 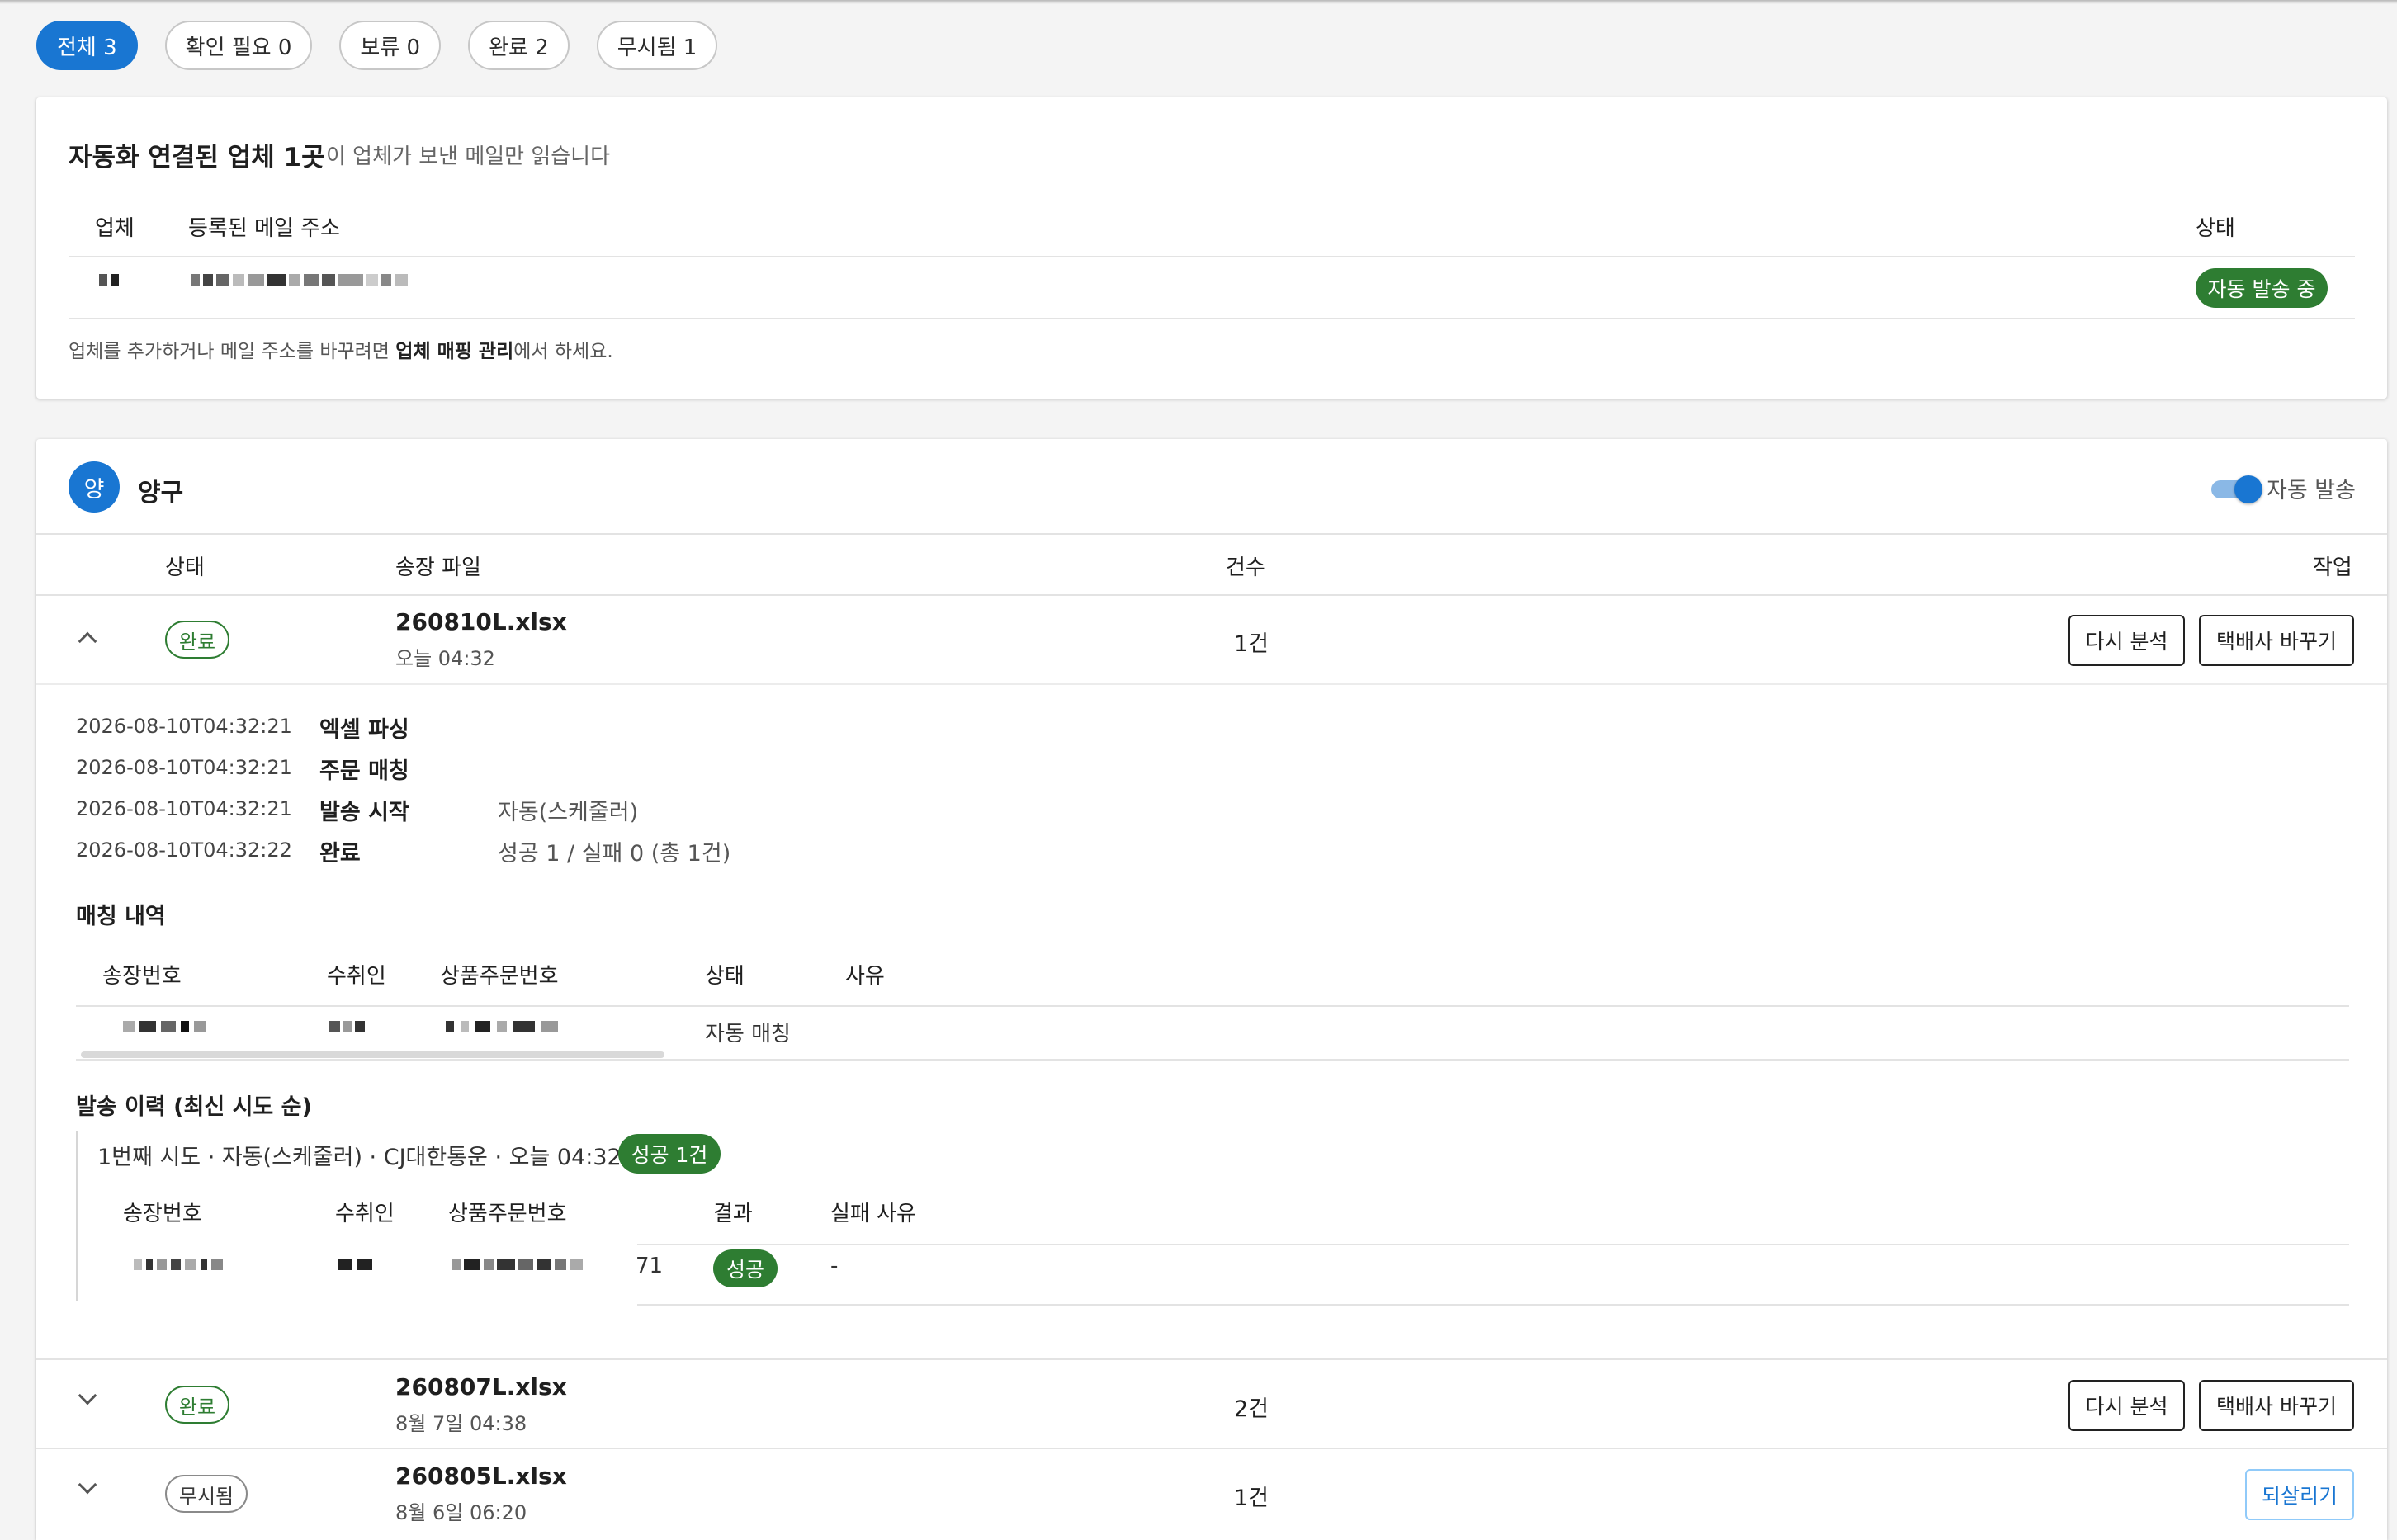 I want to click on history-row-reason: -, so click(x=835, y=1266).